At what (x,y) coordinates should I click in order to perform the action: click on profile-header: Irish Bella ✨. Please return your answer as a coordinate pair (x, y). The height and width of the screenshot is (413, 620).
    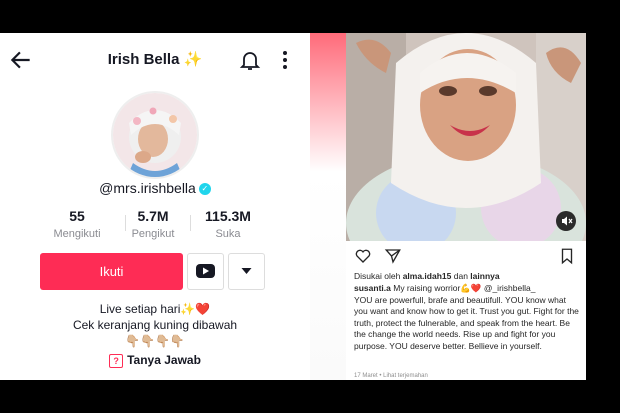
    Looking at the image, I should click on (155, 61).